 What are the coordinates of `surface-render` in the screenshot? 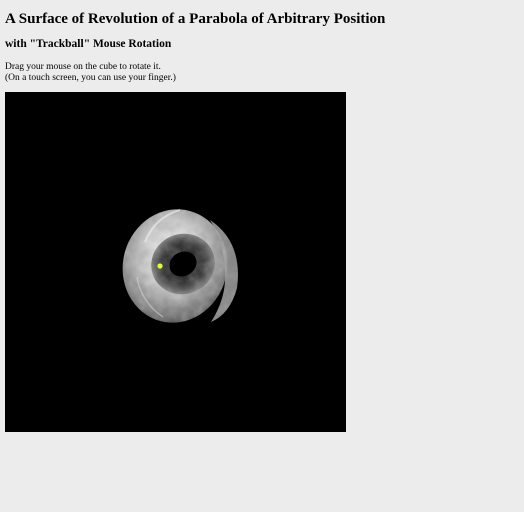 It's located at (180, 266).